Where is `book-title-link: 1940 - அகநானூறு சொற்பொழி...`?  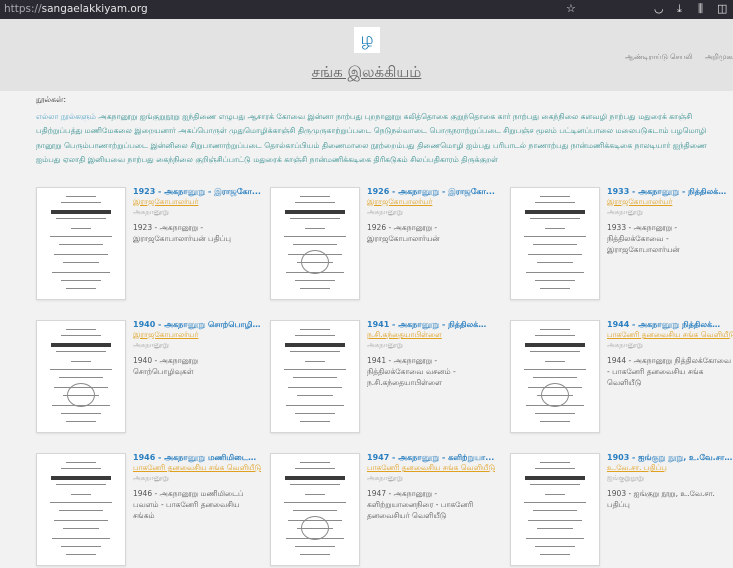 book-title-link: 1940 - அகநானூறு சொற்பொழி... is located at coordinates (197, 325).